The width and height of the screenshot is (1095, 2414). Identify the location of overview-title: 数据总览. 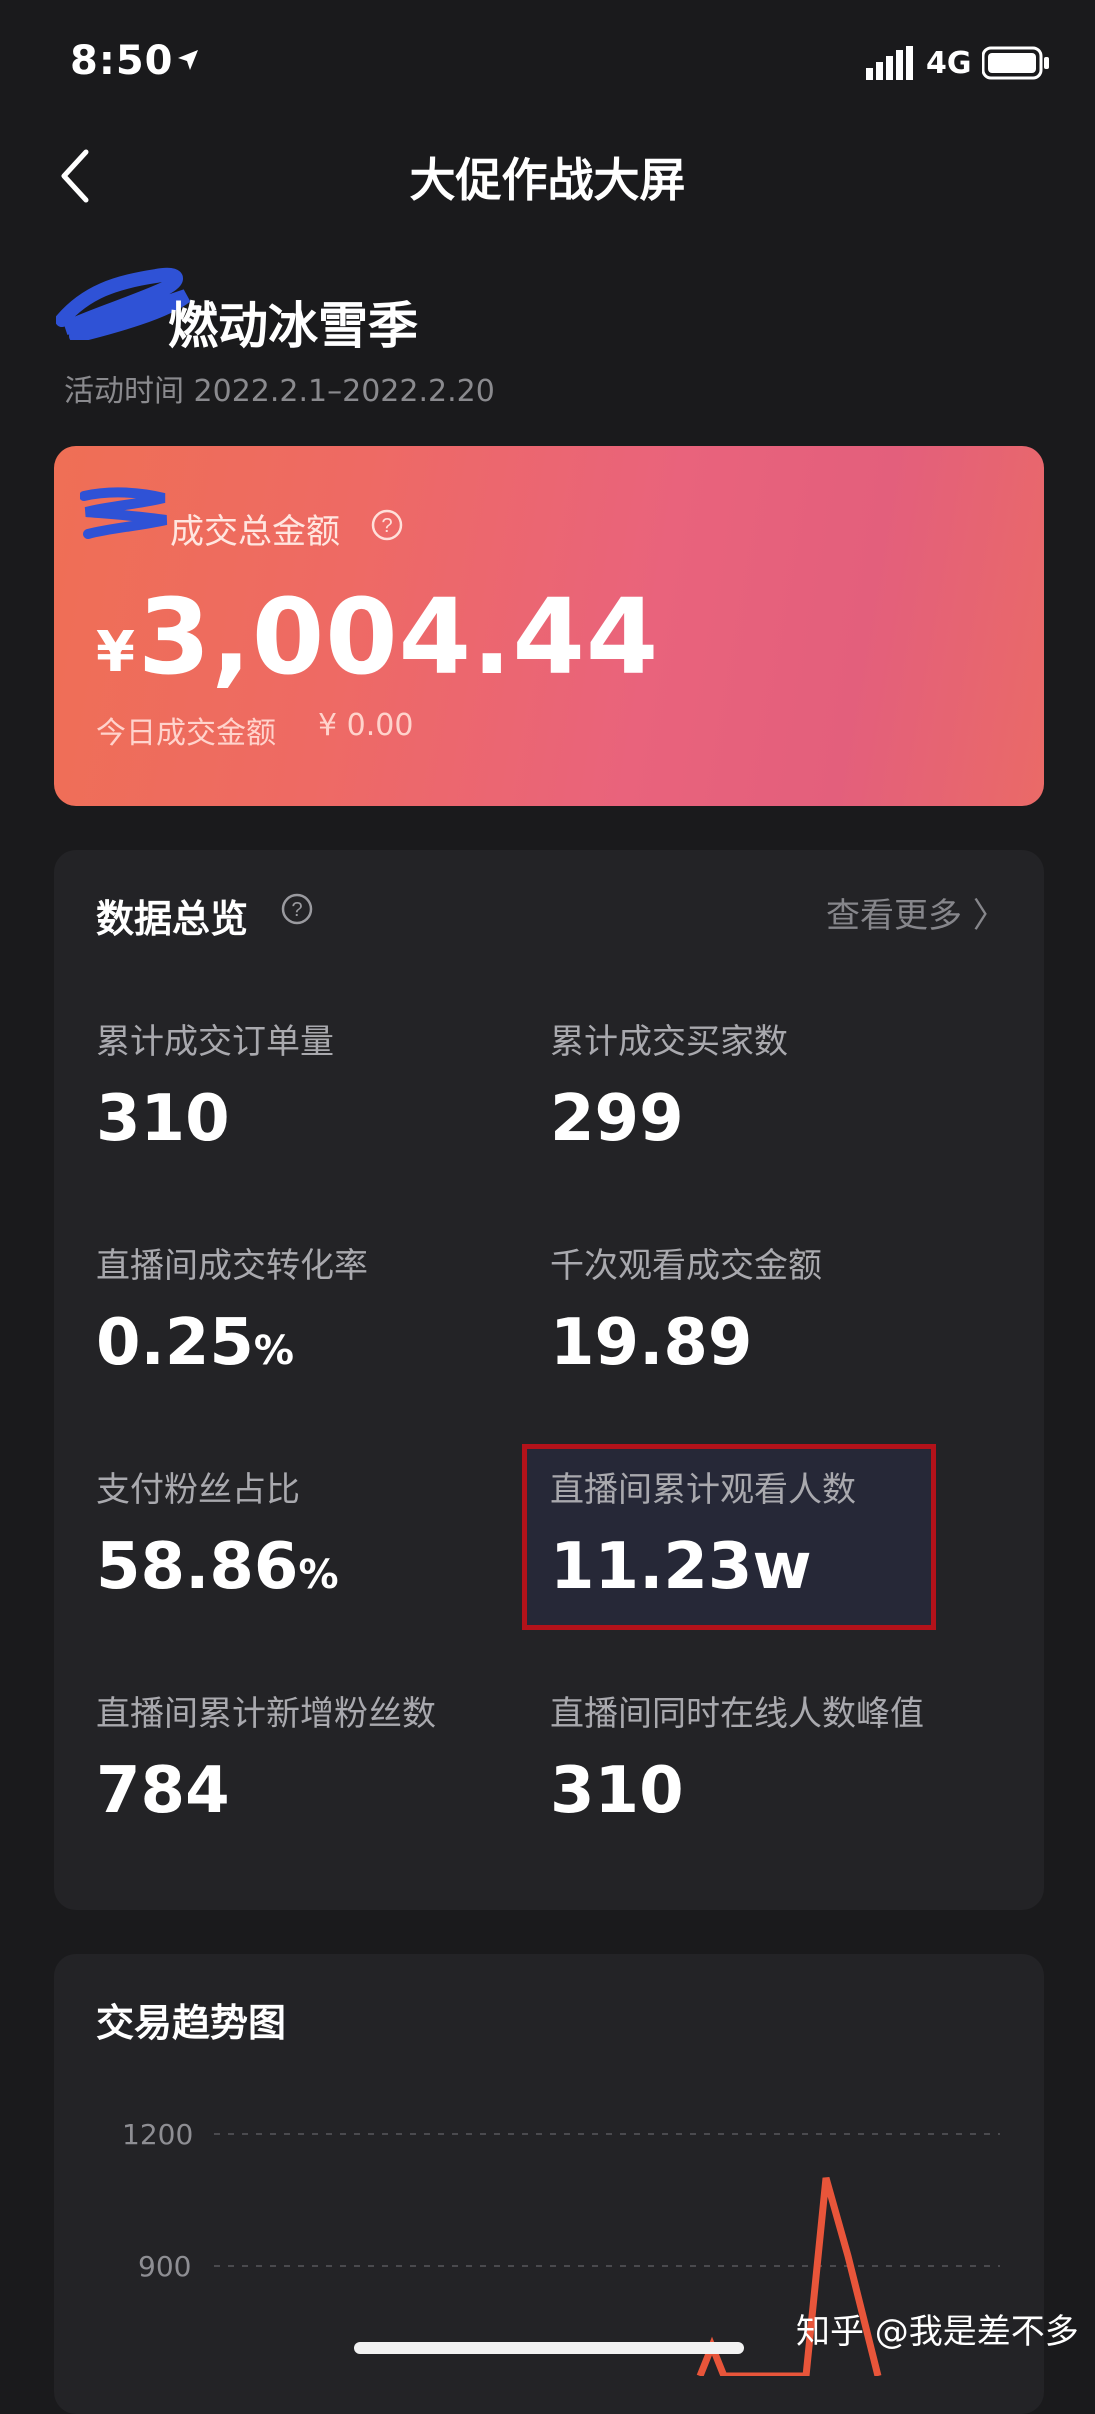
(172, 919).